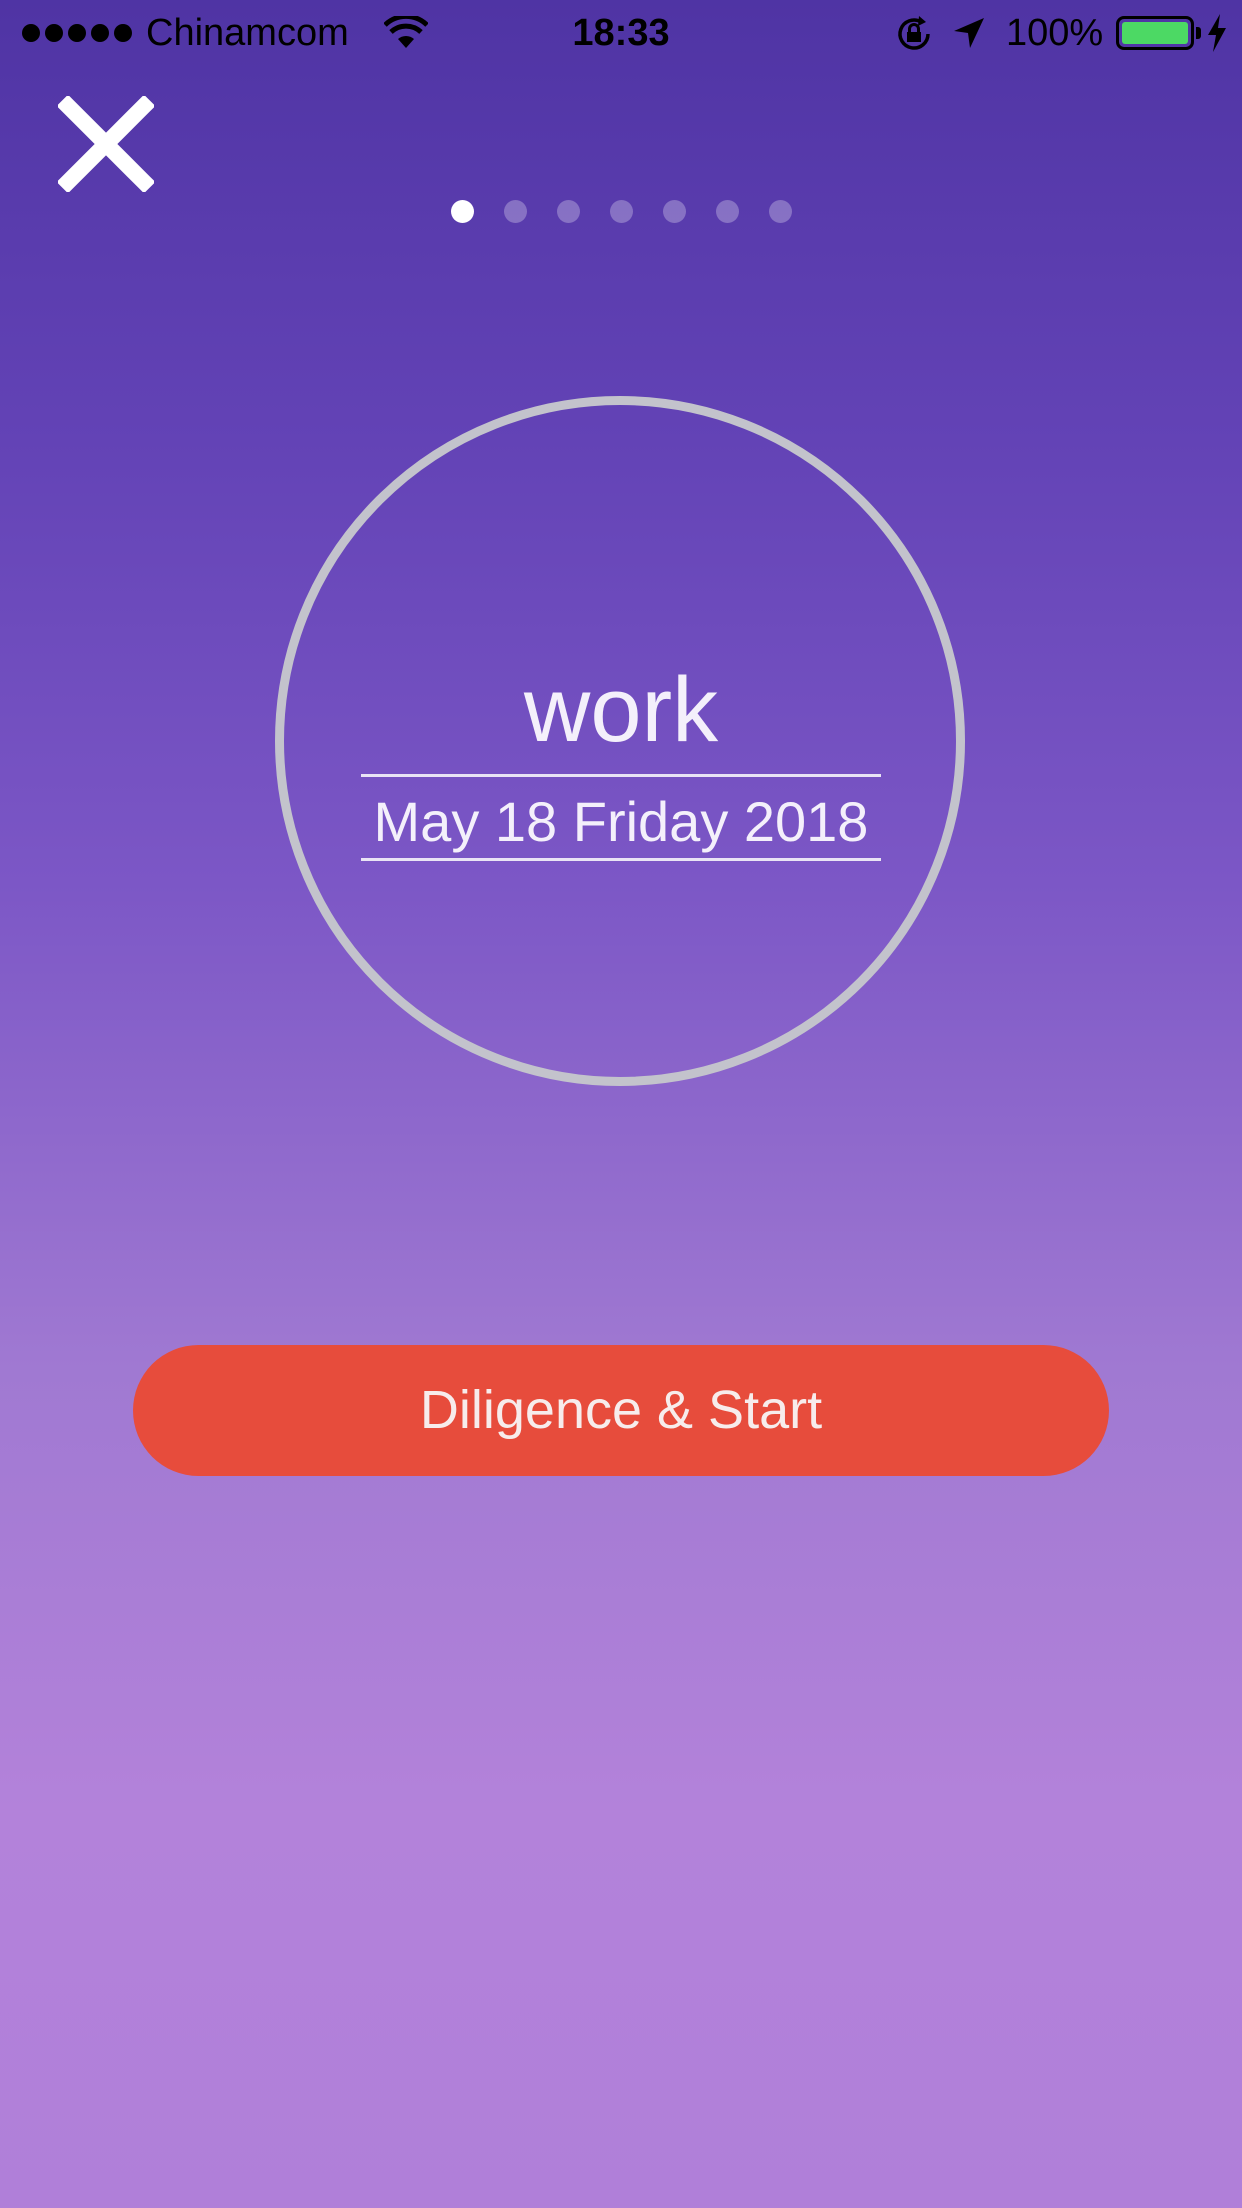  What do you see at coordinates (1055, 33) in the screenshot?
I see `battery-percent: 100%` at bounding box center [1055, 33].